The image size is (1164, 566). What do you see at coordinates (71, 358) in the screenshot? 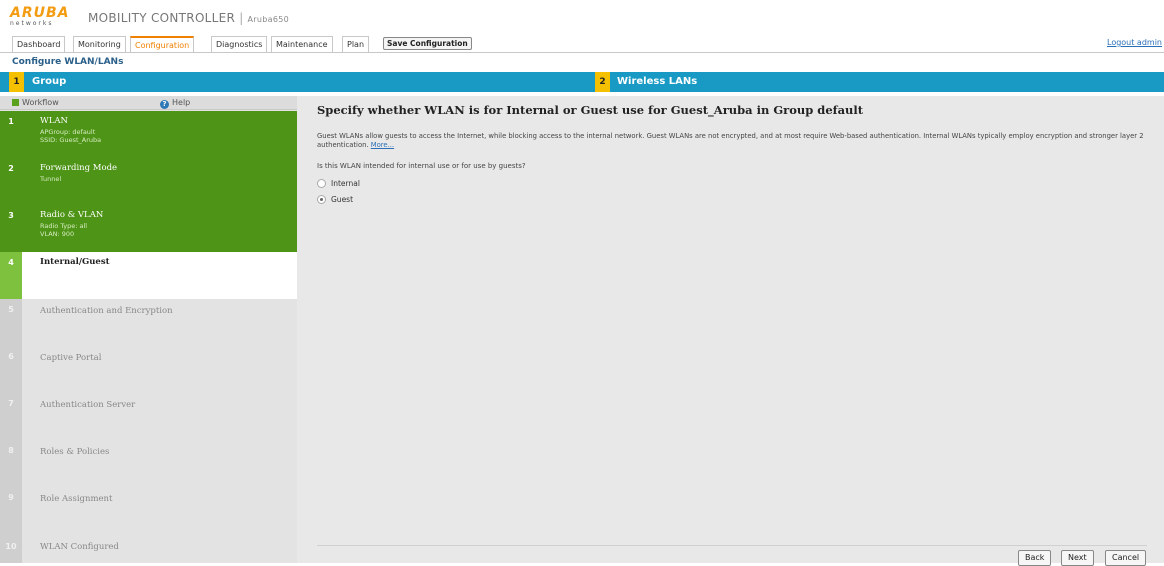
I see `sidebar-item-title: Captive Portal` at bounding box center [71, 358].